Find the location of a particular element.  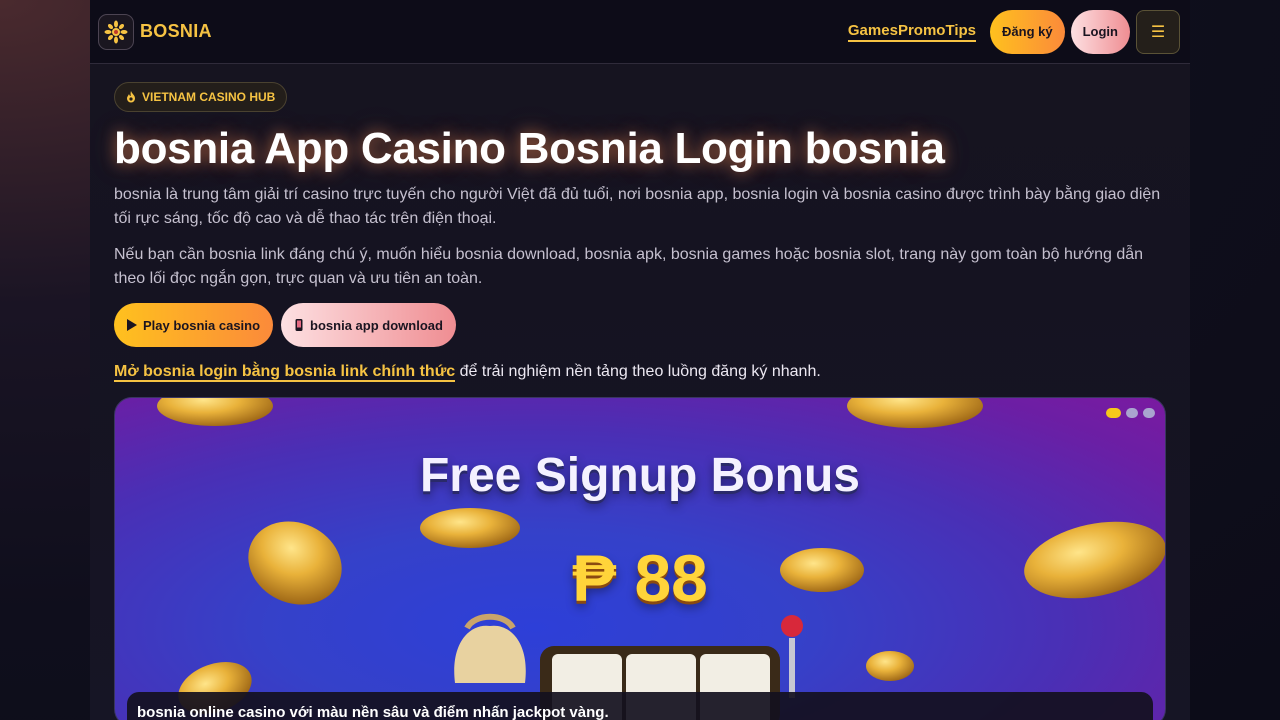

login-button: Login is located at coordinates (1100, 31).